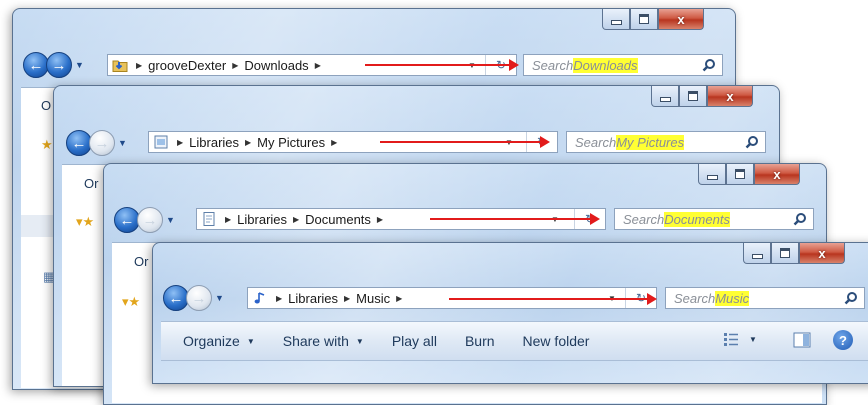  I want to click on new-folder-button: New folder, so click(556, 341).